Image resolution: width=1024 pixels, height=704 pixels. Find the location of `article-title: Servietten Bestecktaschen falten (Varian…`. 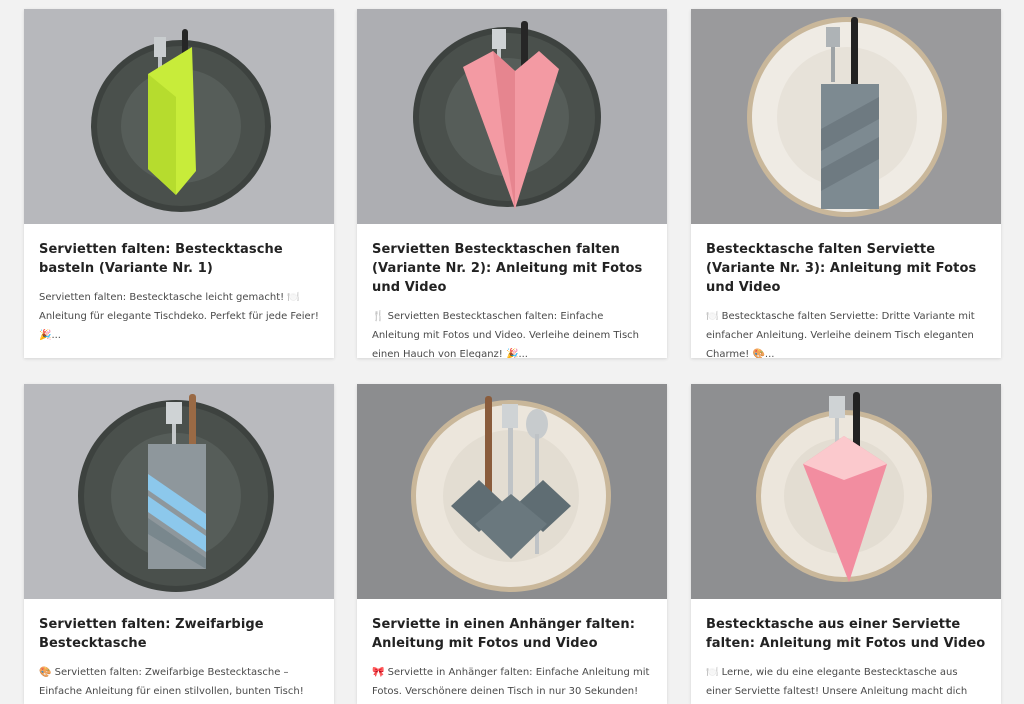

article-title: Servietten Bestecktaschen falten (Varian… is located at coordinates (512, 268).